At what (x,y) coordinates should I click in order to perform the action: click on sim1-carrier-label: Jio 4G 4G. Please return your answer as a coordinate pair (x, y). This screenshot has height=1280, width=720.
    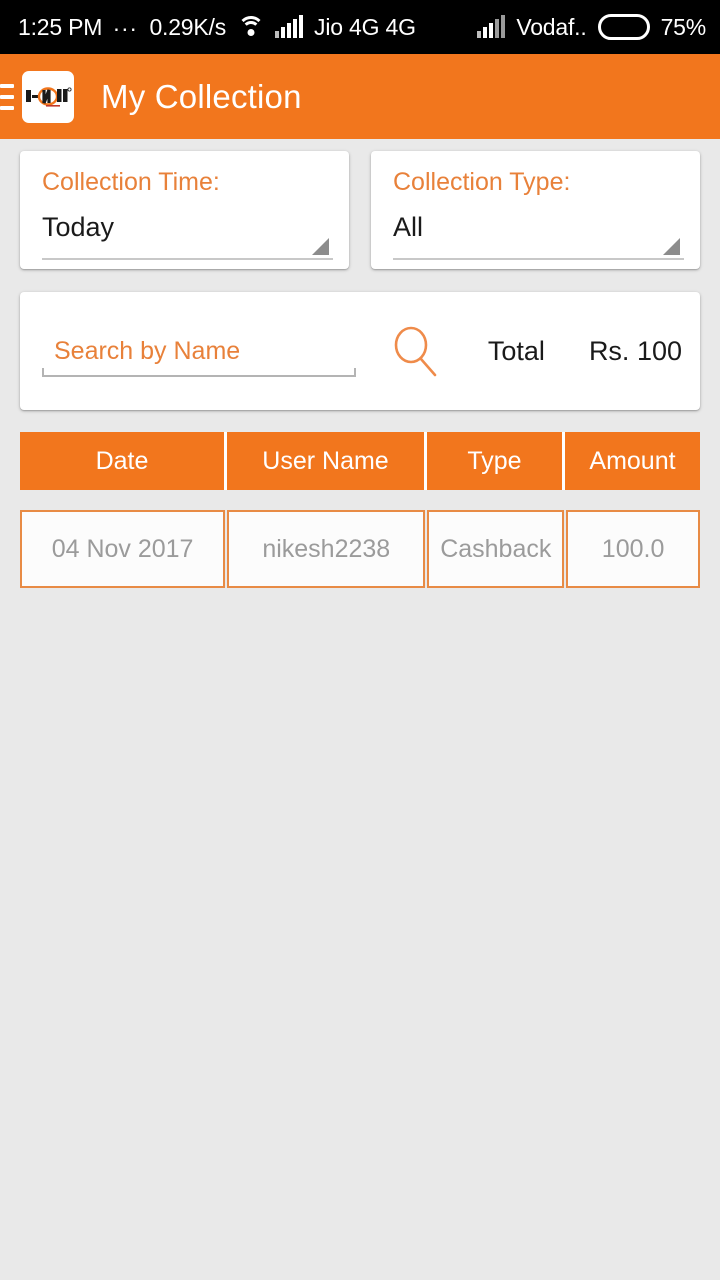
    Looking at the image, I should click on (365, 26).